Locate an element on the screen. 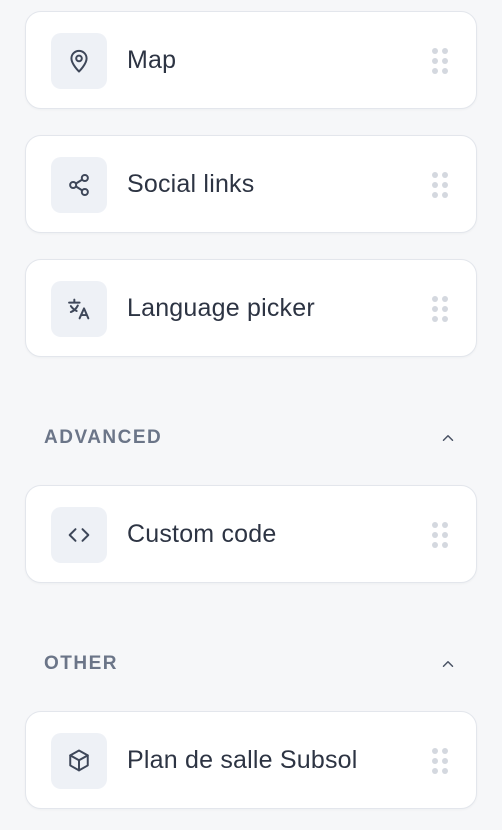 The width and height of the screenshot is (502, 830). code-icon is located at coordinates (79, 535).